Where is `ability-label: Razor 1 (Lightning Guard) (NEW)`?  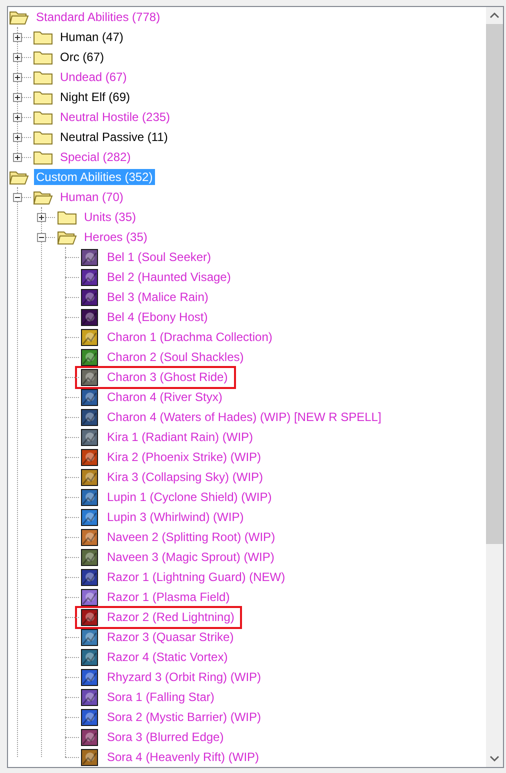
ability-label: Razor 1 (Lightning Guard) (NEW) is located at coordinates (196, 577).